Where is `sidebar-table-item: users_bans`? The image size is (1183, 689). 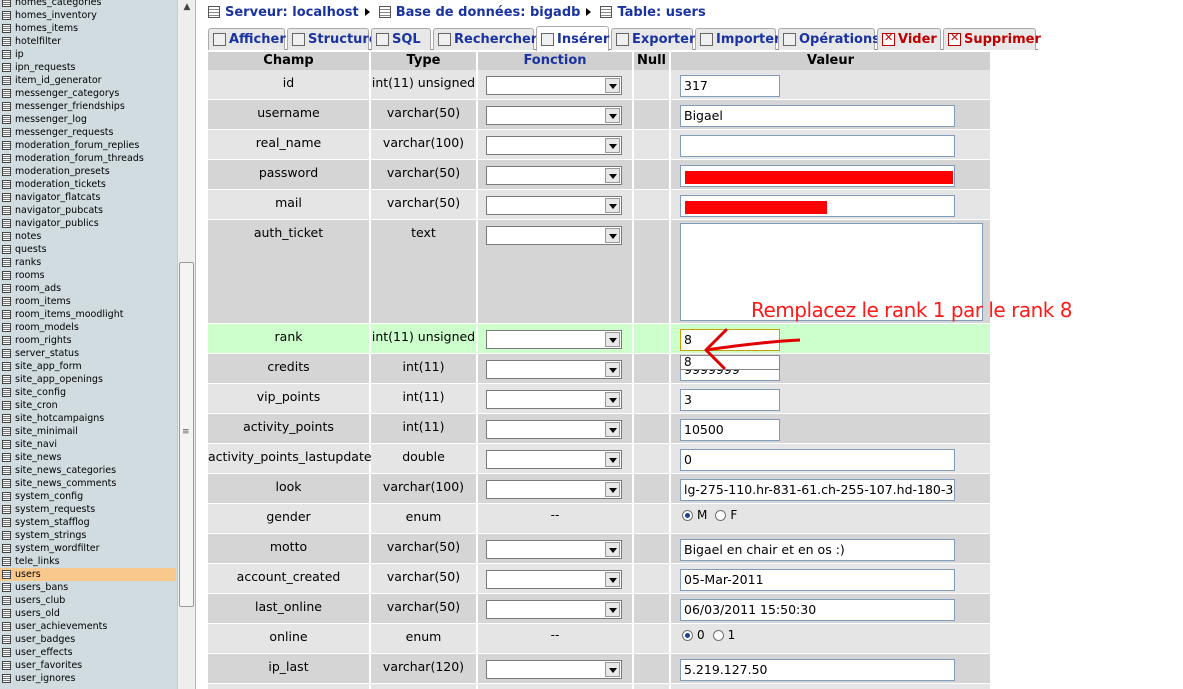 sidebar-table-item: users_bans is located at coordinates (88, 587).